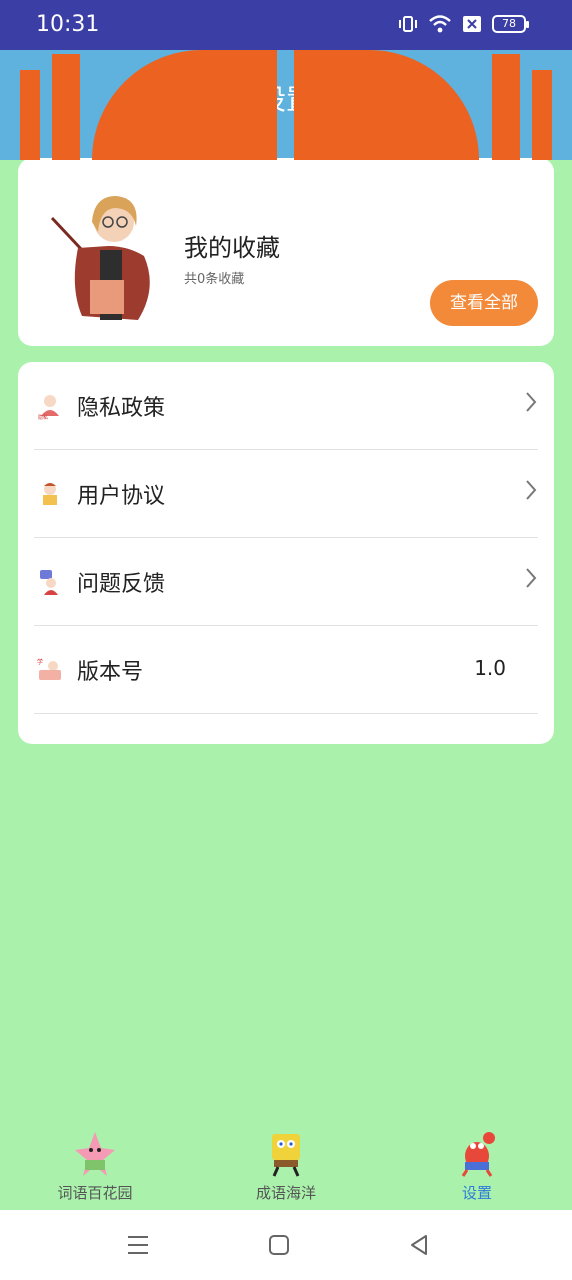 The width and height of the screenshot is (572, 1280). What do you see at coordinates (419, 1245) in the screenshot?
I see `back-icon` at bounding box center [419, 1245].